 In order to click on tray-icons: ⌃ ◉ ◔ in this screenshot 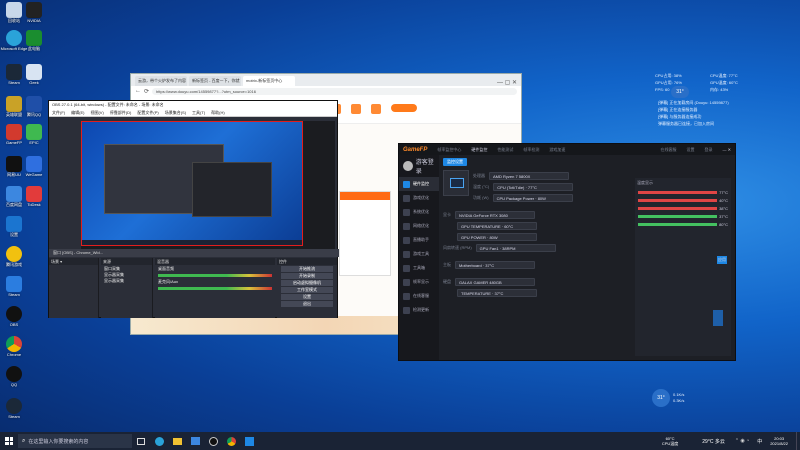, I will do `click(742, 441)`.